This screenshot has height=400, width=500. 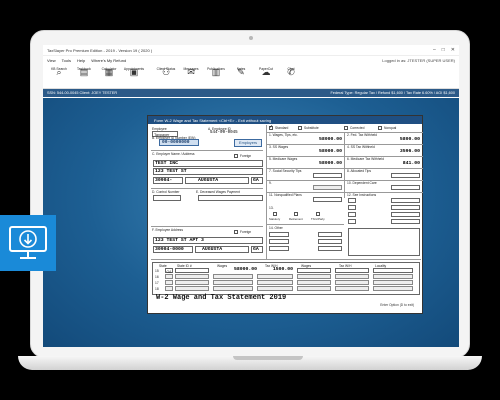 What do you see at coordinates (234, 269) in the screenshot?
I see `state-wages: 58000.00` at bounding box center [234, 269].